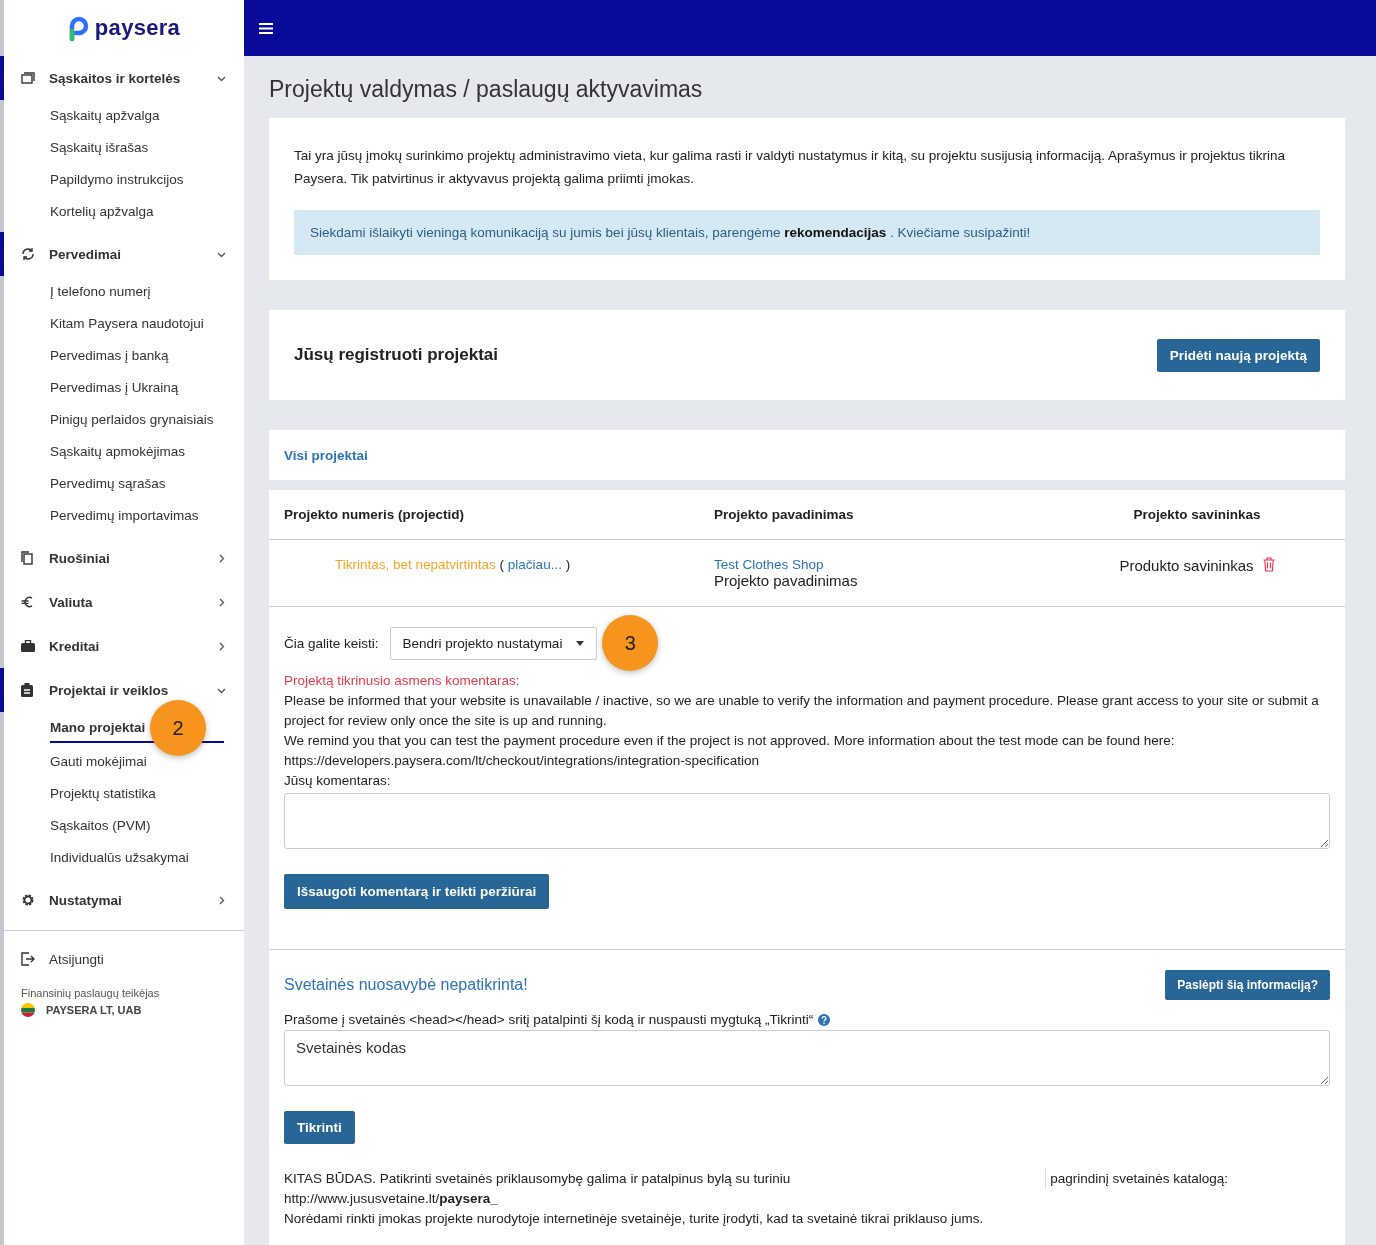  What do you see at coordinates (137, 28) in the screenshot?
I see `brand-name: paysera` at bounding box center [137, 28].